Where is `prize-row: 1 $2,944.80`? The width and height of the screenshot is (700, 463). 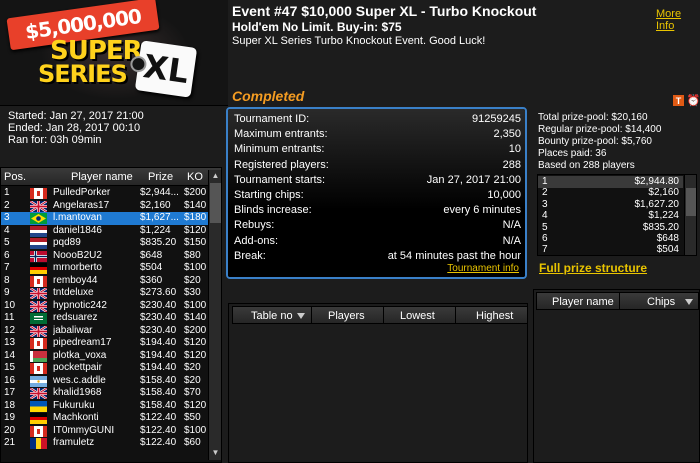 prize-row: 1 $2,944.80 is located at coordinates (610, 182).